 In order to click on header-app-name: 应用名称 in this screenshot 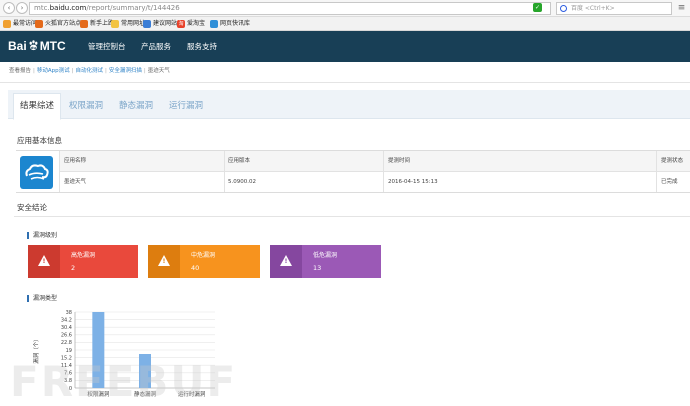, I will do `click(75, 161)`.